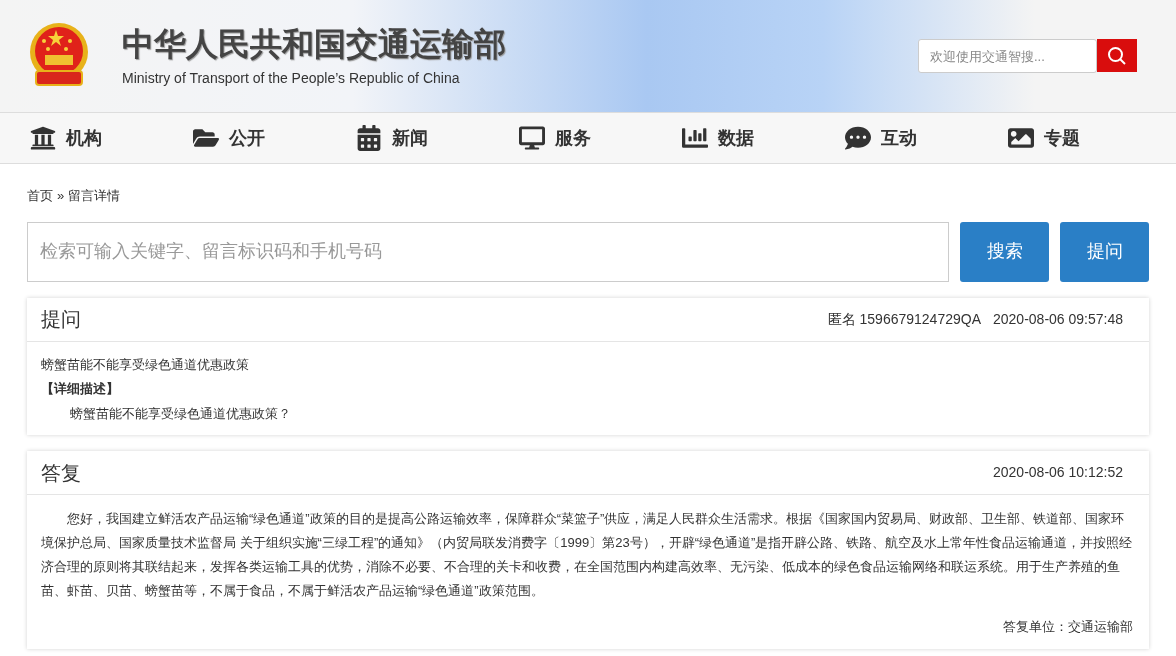  What do you see at coordinates (1058, 472) in the screenshot?
I see `answer-time: 2020-08-06 10:12:52` at bounding box center [1058, 472].